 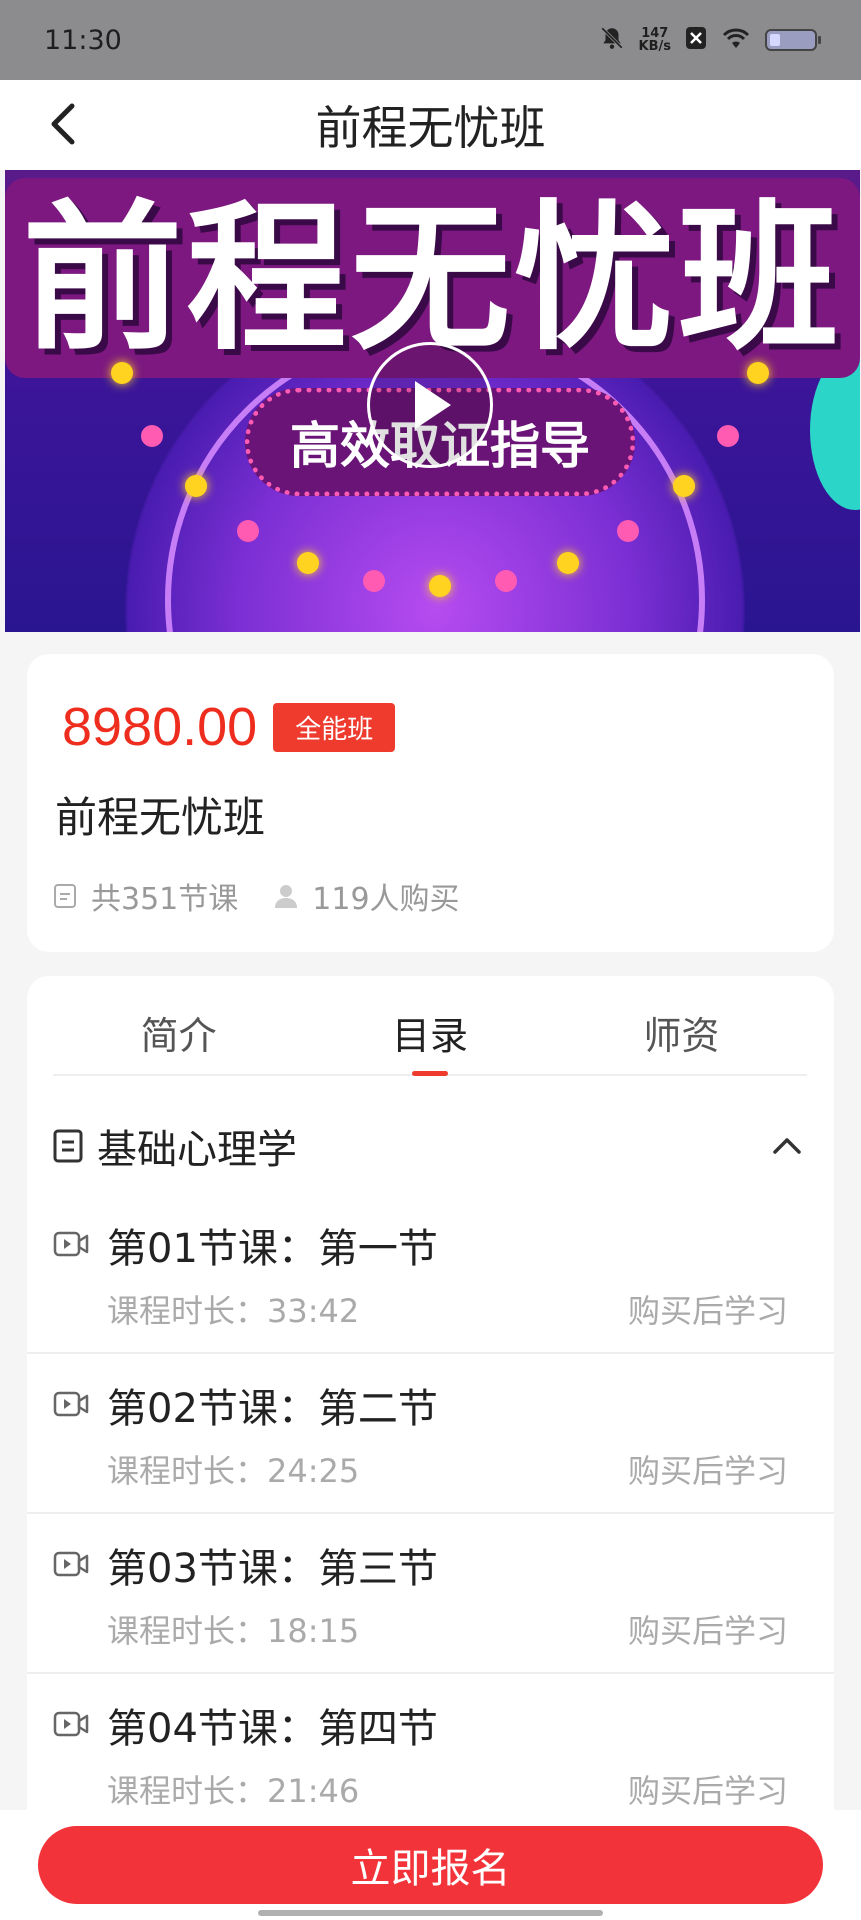 I want to click on chevron-left-icon, so click(x=63, y=124).